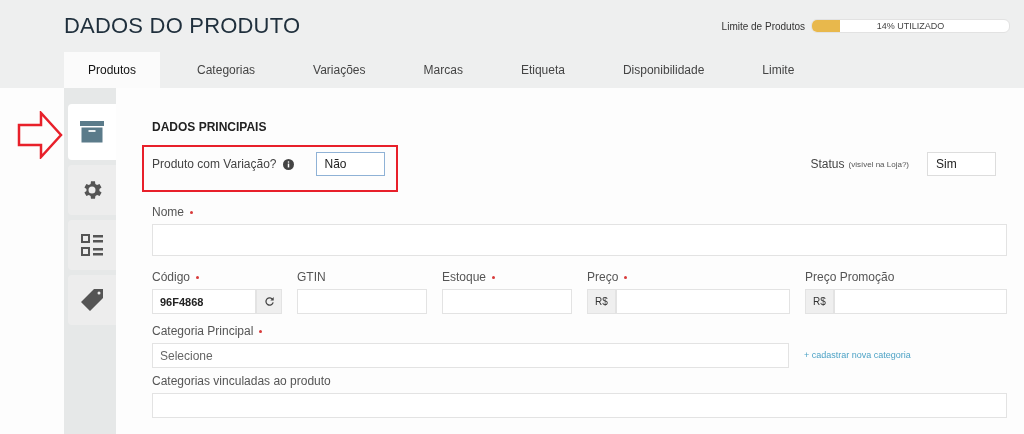  Describe the element at coordinates (961, 164) in the screenshot. I see `status-select: Sim` at that location.